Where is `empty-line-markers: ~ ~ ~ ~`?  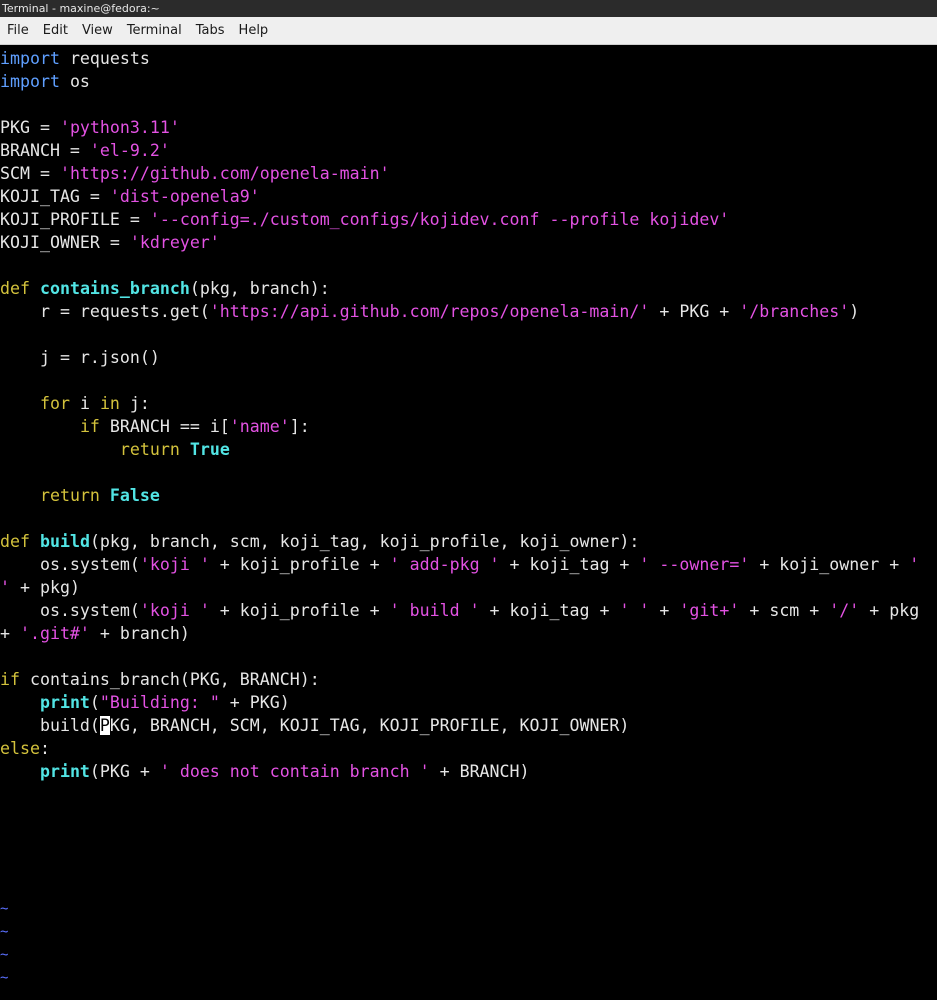
empty-line-markers: ~ ~ ~ ~ is located at coordinates (4, 944).